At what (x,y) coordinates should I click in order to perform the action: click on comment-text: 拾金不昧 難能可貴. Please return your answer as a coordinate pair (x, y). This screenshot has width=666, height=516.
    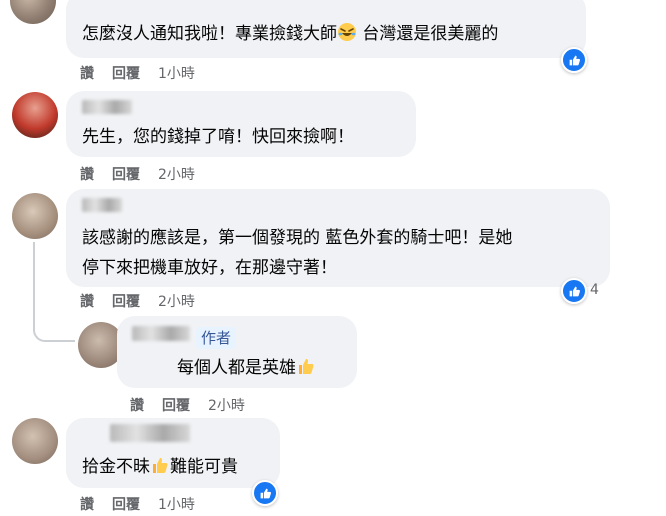
    Looking at the image, I should click on (160, 467).